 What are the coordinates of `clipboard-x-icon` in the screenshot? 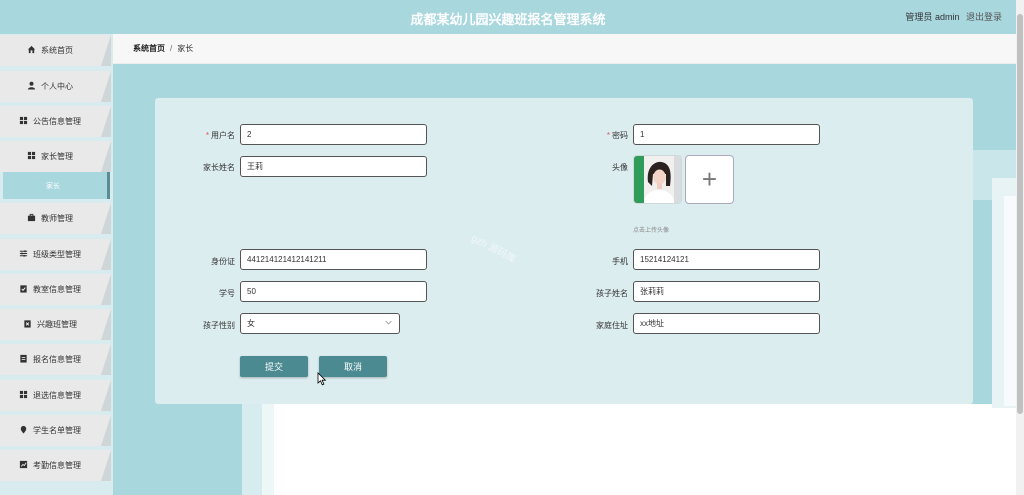 It's located at (27, 324).